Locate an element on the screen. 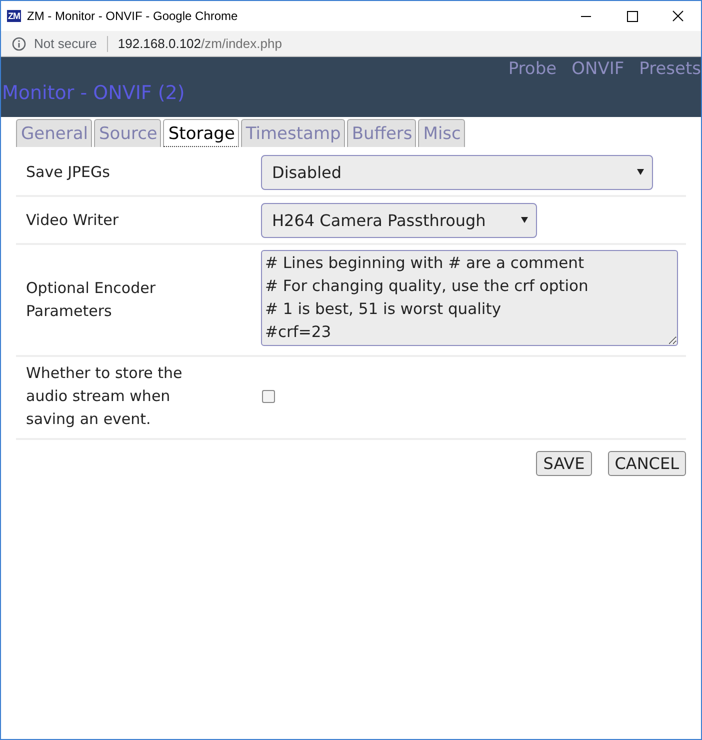  header-link: Probe is located at coordinates (532, 69).